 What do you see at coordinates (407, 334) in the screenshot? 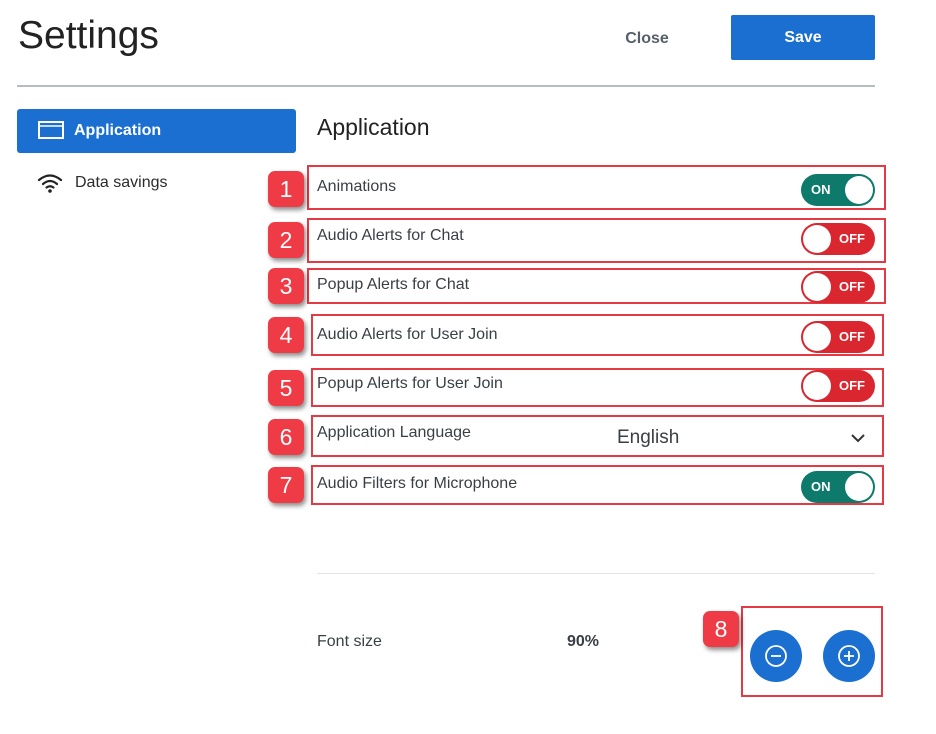
I see `setting-label: Audio Alerts for User Join` at bounding box center [407, 334].